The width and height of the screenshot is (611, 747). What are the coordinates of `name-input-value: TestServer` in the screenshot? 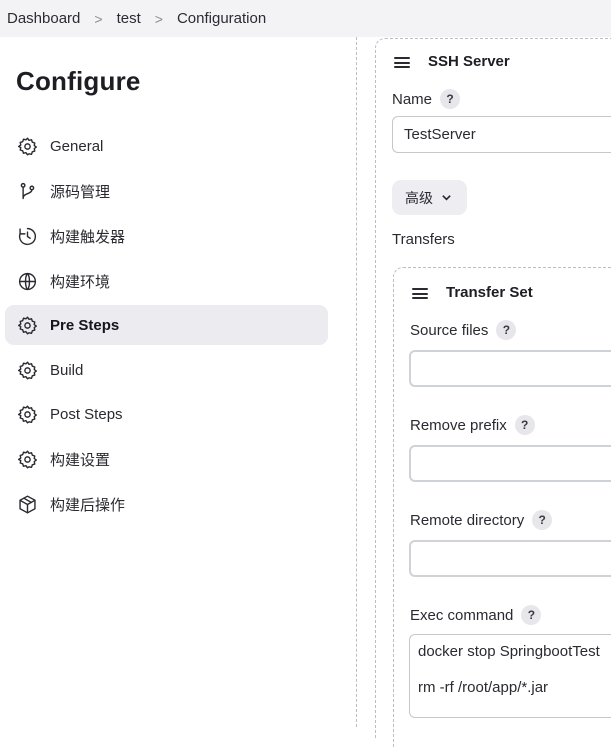 It's located at (440, 134).